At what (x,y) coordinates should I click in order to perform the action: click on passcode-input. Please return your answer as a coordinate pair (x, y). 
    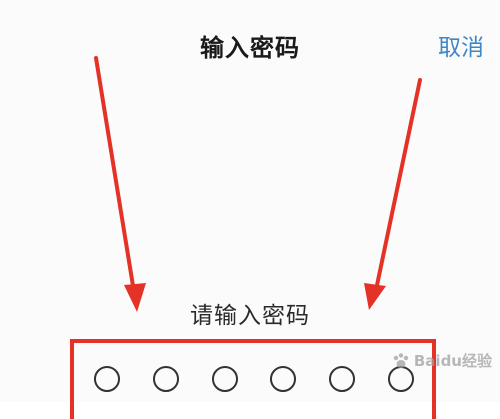
    Looking at the image, I should click on (254, 379).